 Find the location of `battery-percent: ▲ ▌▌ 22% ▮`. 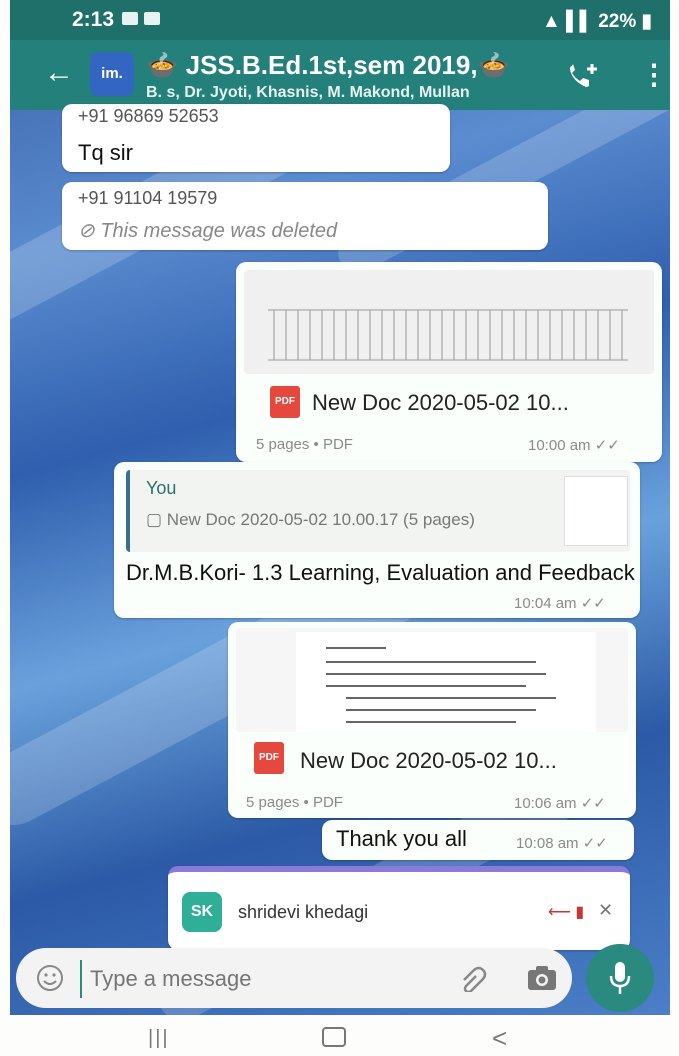

battery-percent: ▲ ▌▌ 22% ▮ is located at coordinates (596, 21).